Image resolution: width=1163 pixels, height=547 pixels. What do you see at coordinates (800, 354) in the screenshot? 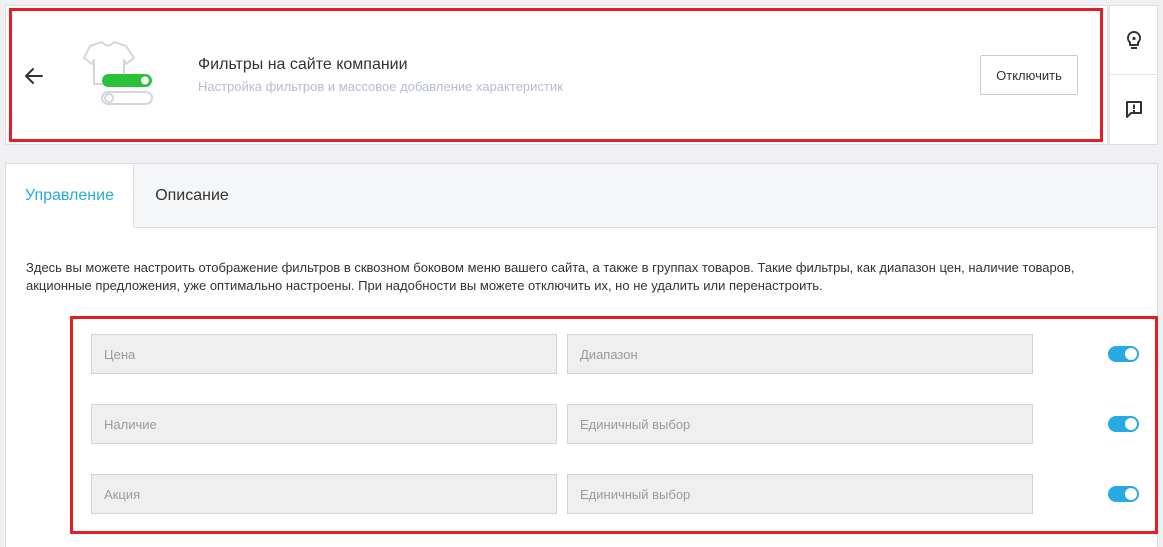
I see `filter-type-field: Диапазон` at bounding box center [800, 354].